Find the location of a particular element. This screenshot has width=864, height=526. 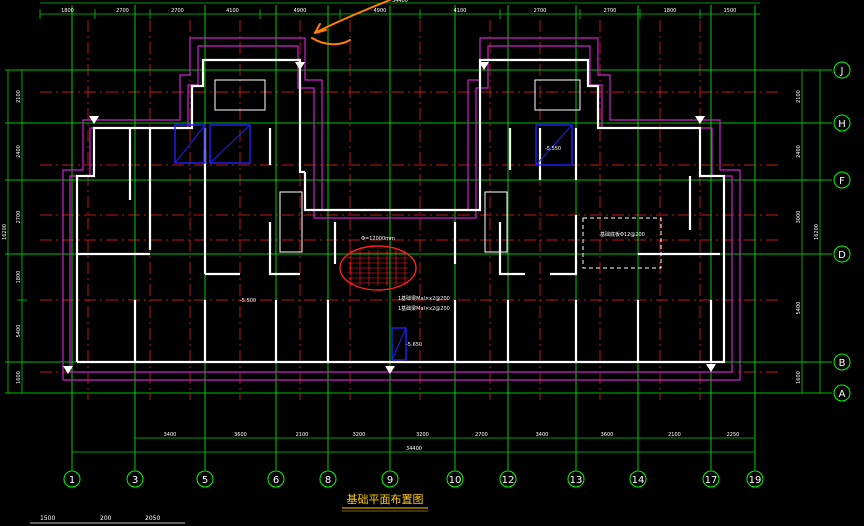

axis-label-13: 13 is located at coordinates (576, 480).